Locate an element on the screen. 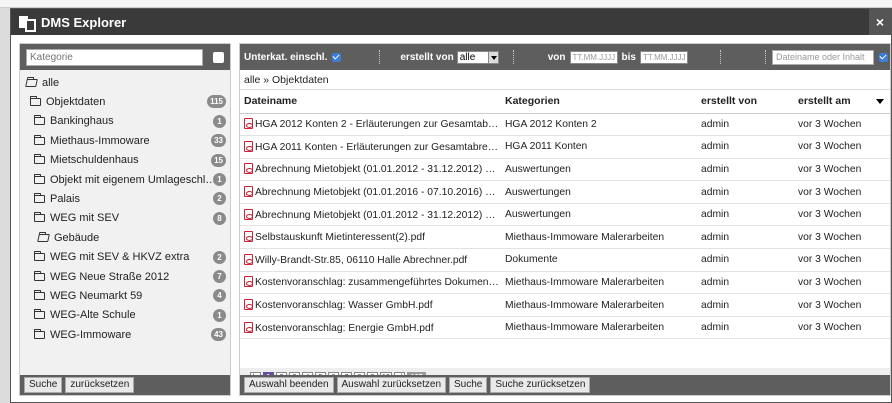 The width and height of the screenshot is (892, 403). category-label: Gebäude is located at coordinates (77, 237).